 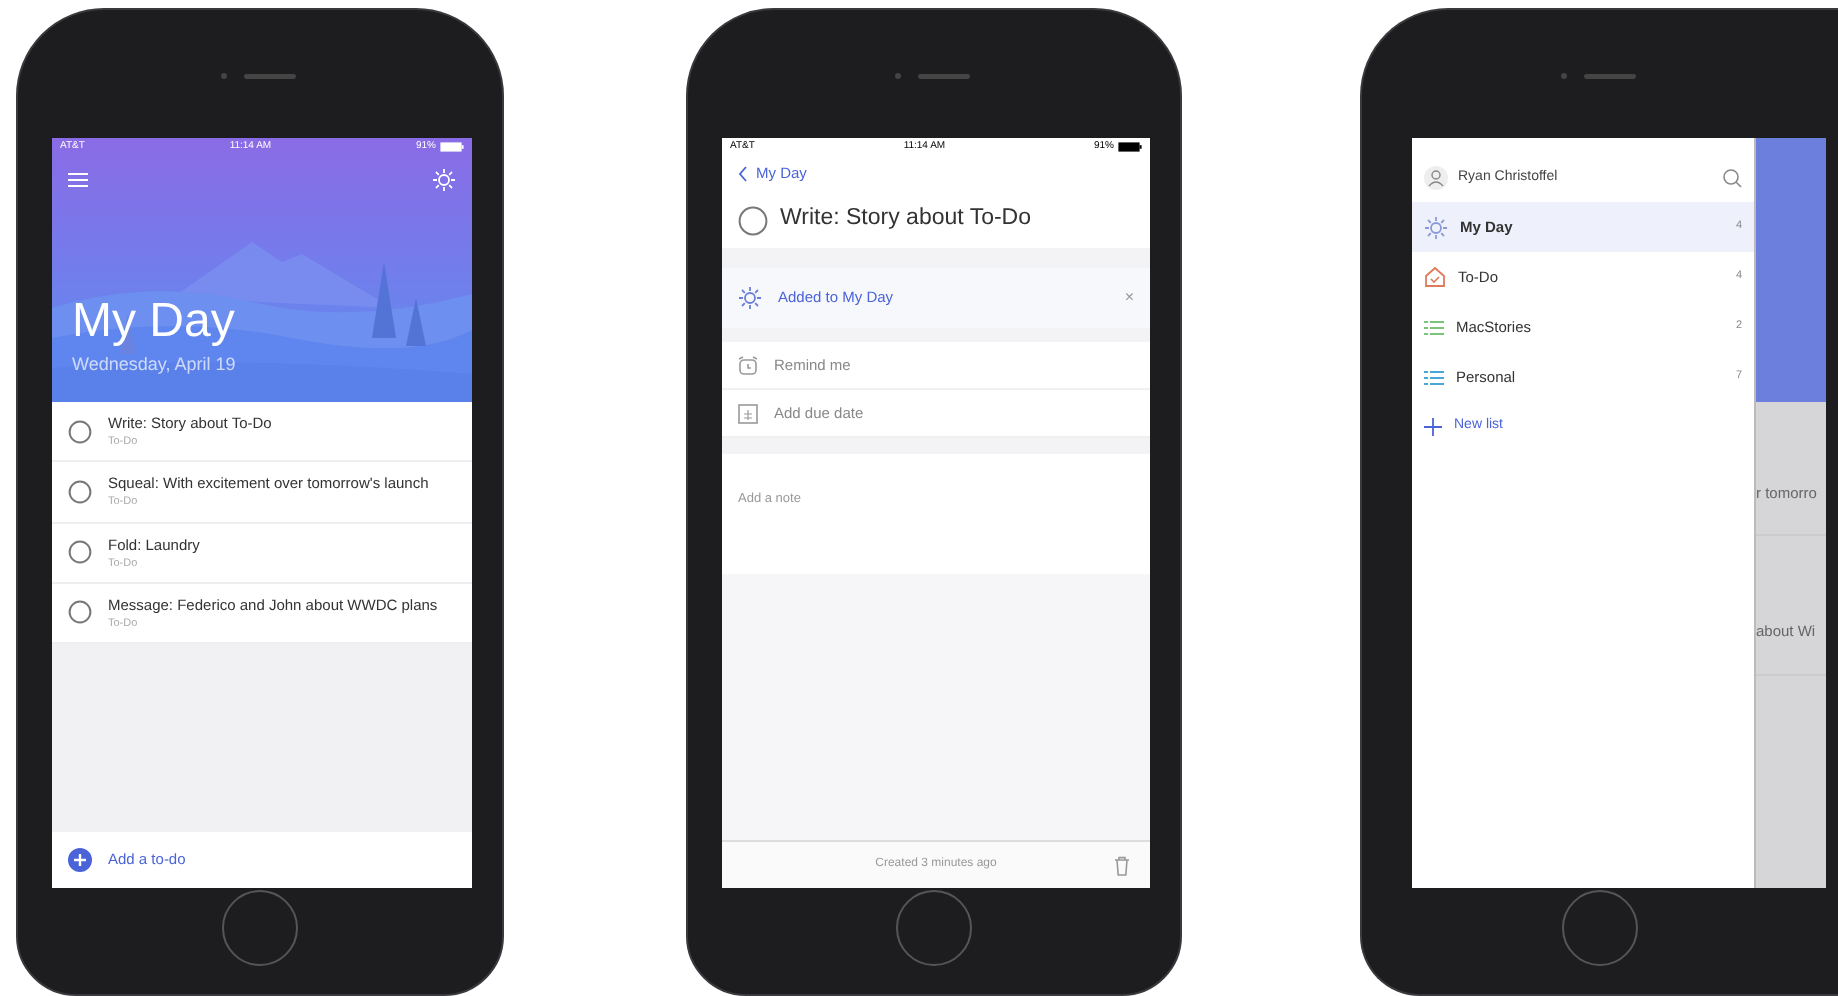 What do you see at coordinates (153, 322) in the screenshot?
I see `page-title: My Day` at bounding box center [153, 322].